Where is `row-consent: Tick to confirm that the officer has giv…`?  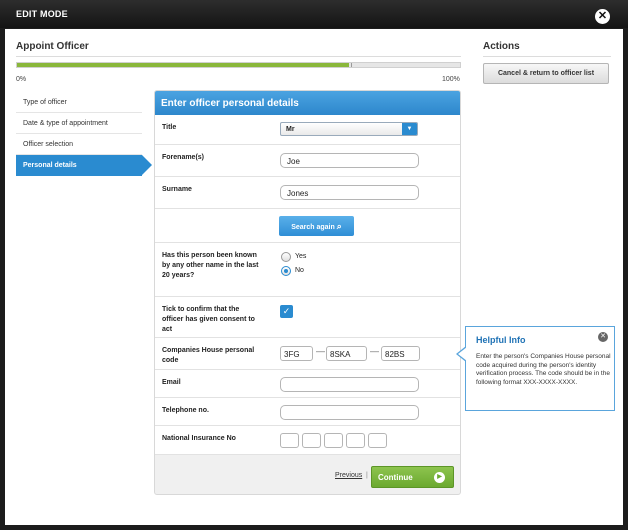 row-consent: Tick to confirm that the officer has giv… is located at coordinates (307, 317).